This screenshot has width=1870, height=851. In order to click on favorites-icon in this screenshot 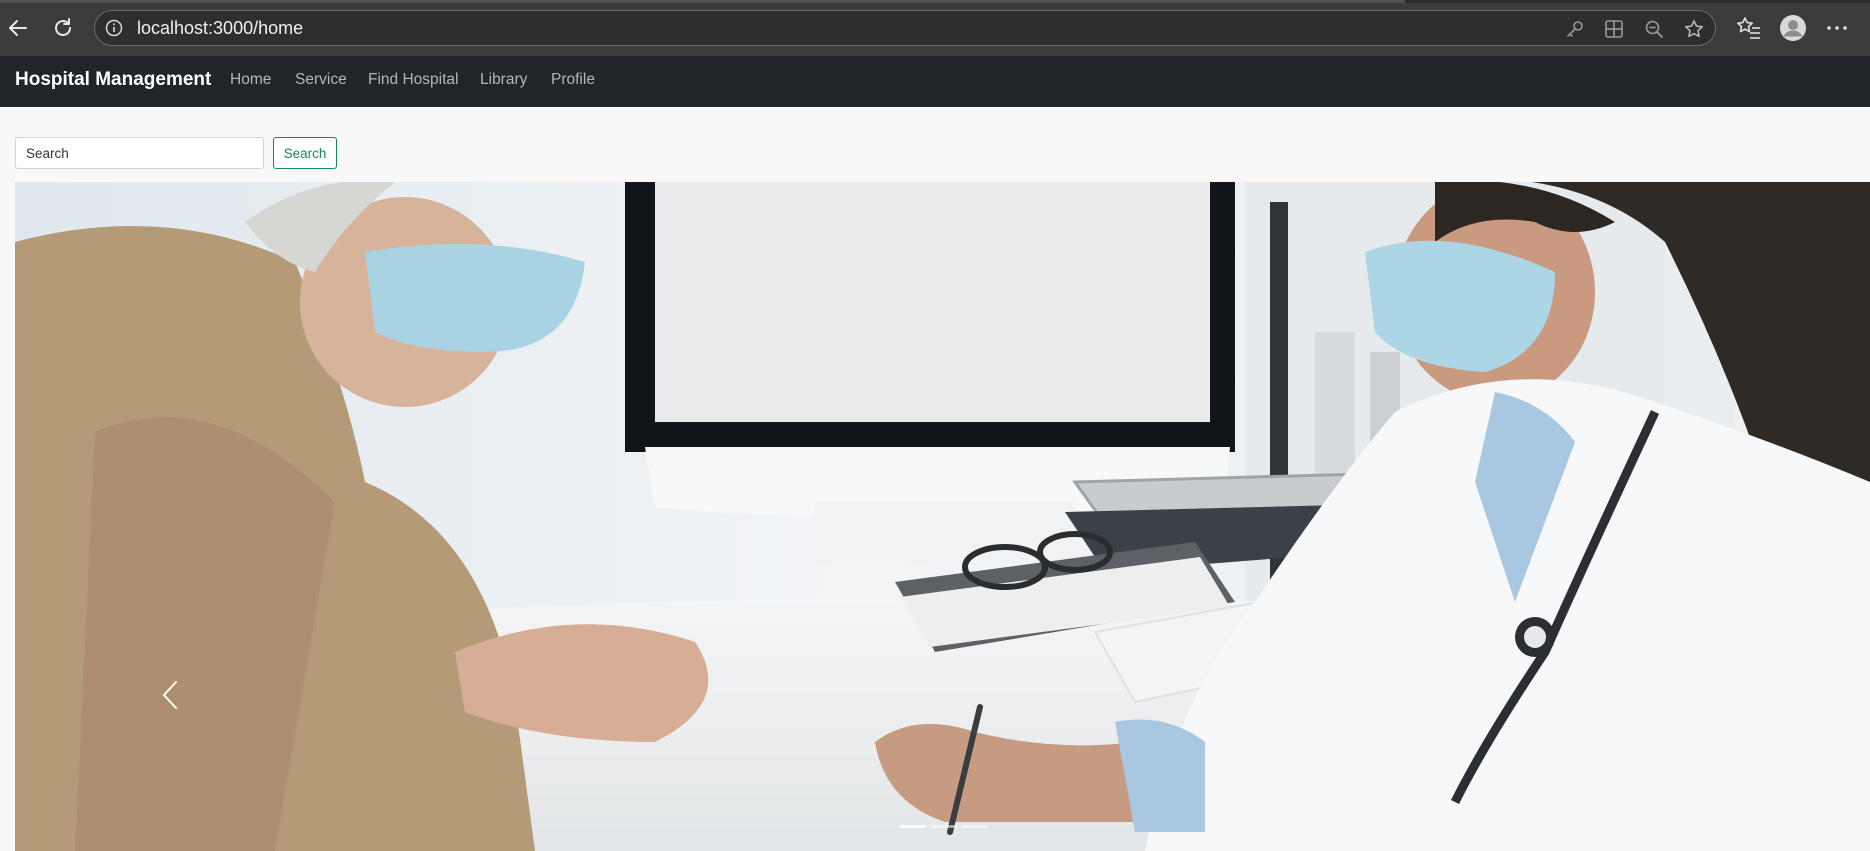, I will do `click(1749, 28)`.